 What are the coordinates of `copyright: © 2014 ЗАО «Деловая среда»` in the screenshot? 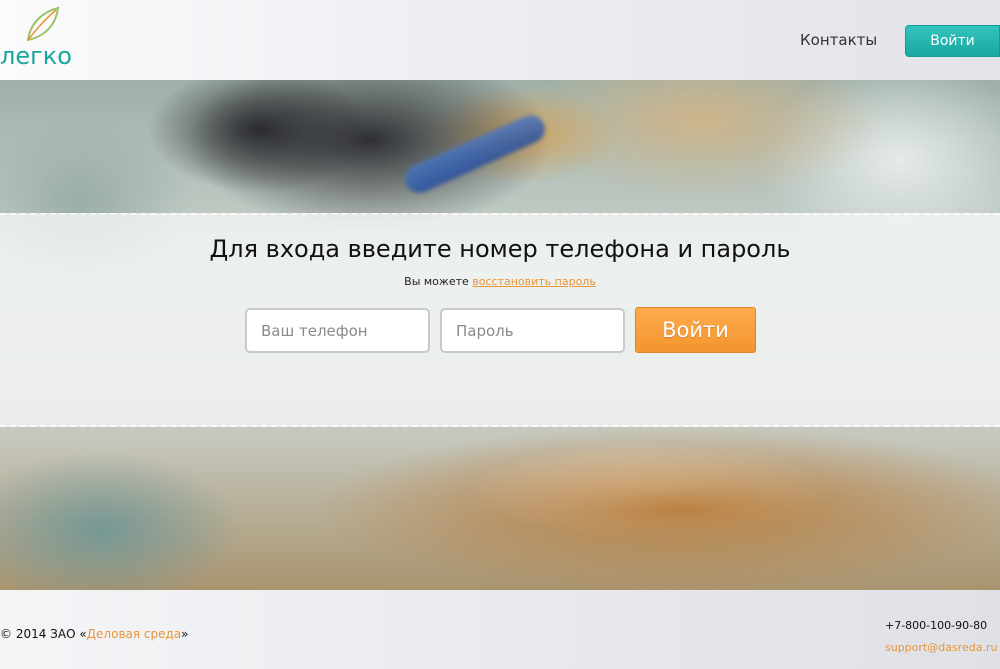 It's located at (94, 634).